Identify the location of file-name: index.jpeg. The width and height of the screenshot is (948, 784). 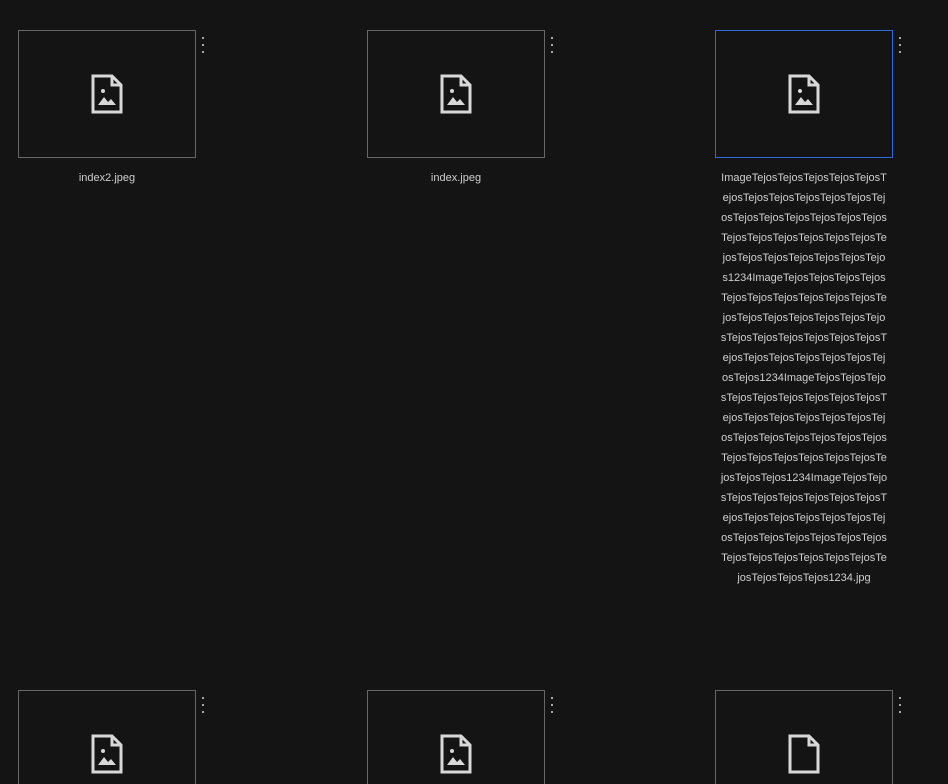
(456, 178).